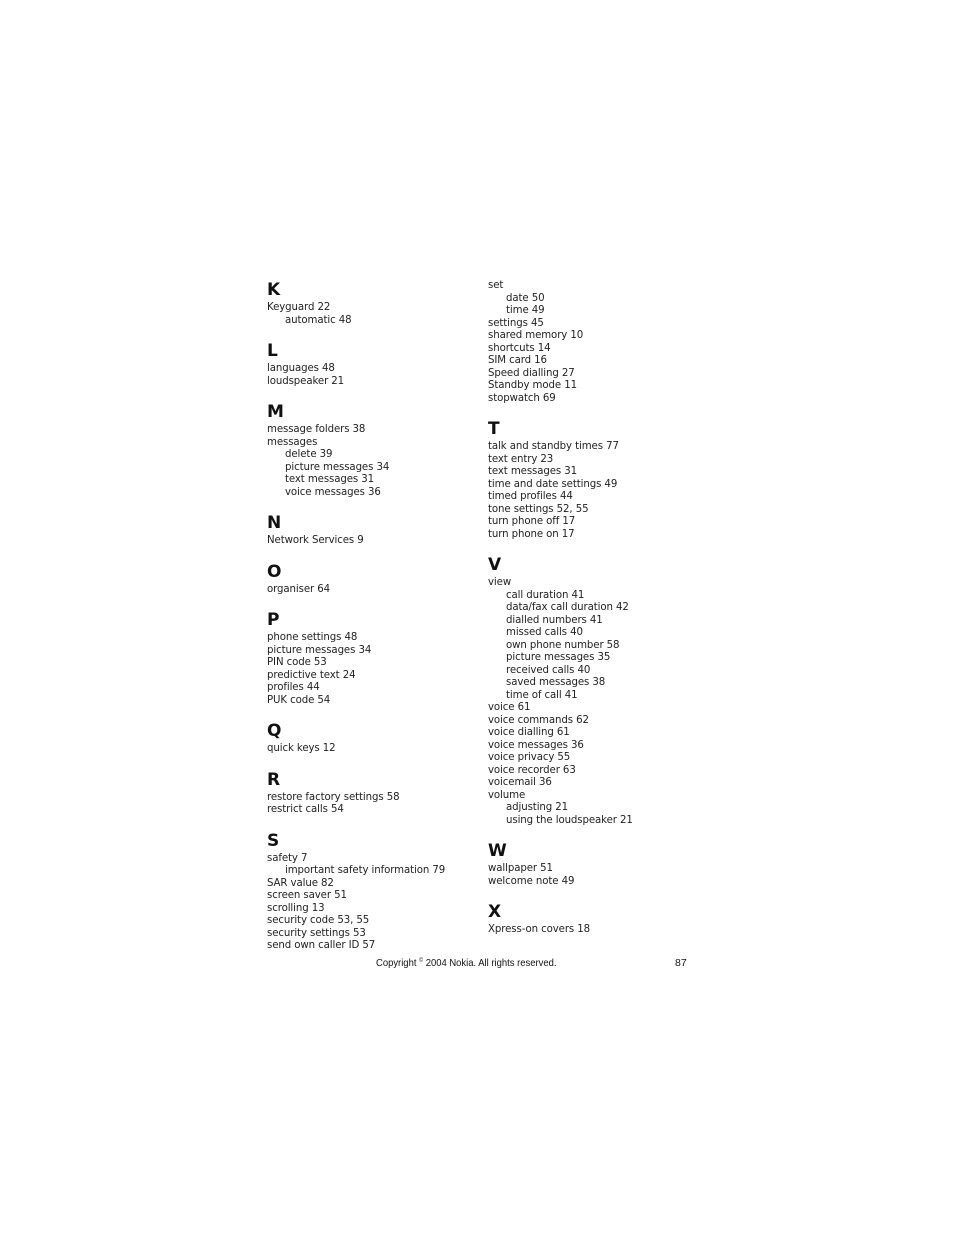 The image size is (954, 1235). What do you see at coordinates (315, 540) in the screenshot?
I see `index-entry: Network Services 9` at bounding box center [315, 540].